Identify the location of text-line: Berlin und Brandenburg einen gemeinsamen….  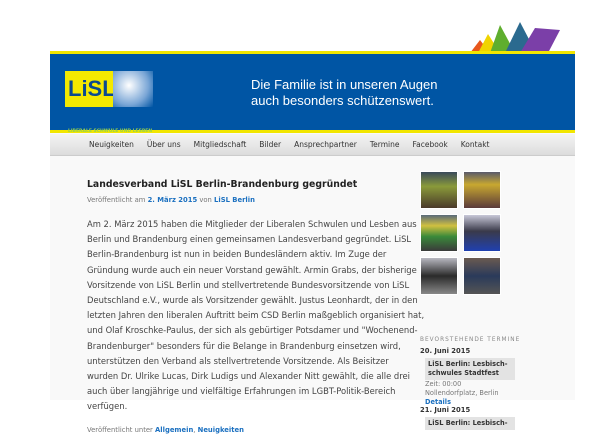
(249, 239).